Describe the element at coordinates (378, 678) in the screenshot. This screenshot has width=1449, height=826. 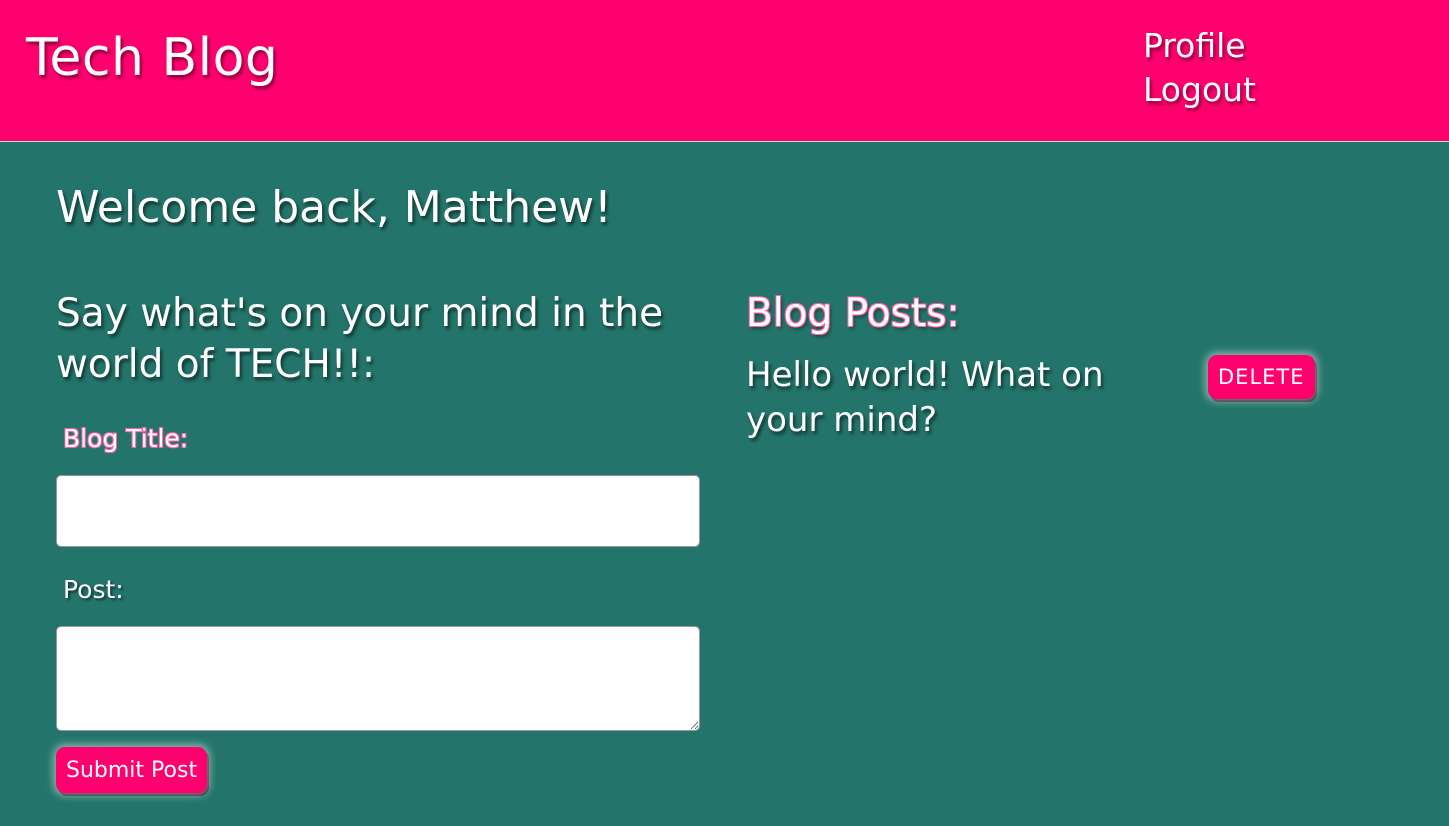
I see `post-textarea` at that location.